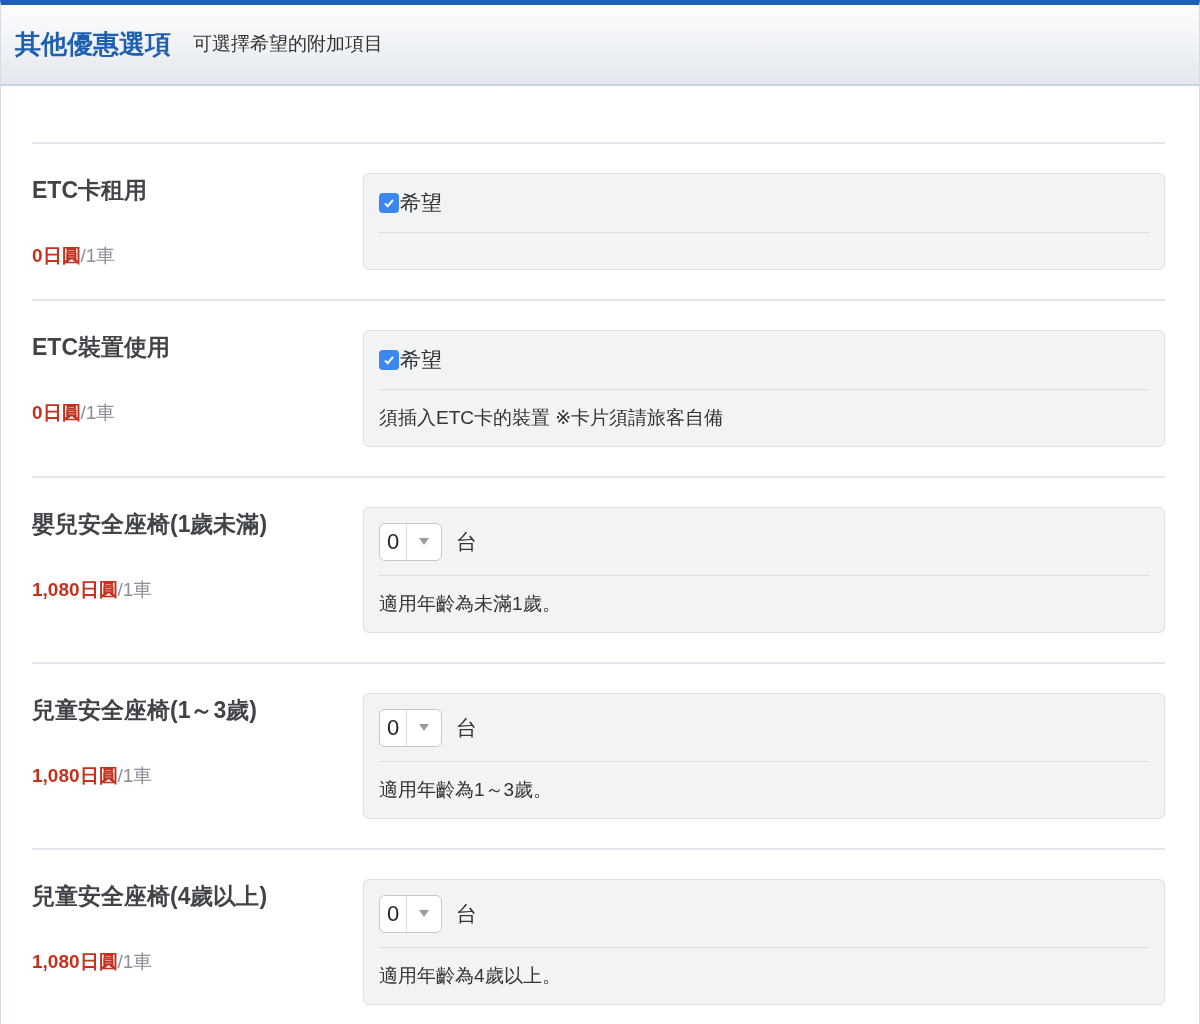  What do you see at coordinates (101, 347) in the screenshot?
I see `option-name: ETC裝置使用` at bounding box center [101, 347].